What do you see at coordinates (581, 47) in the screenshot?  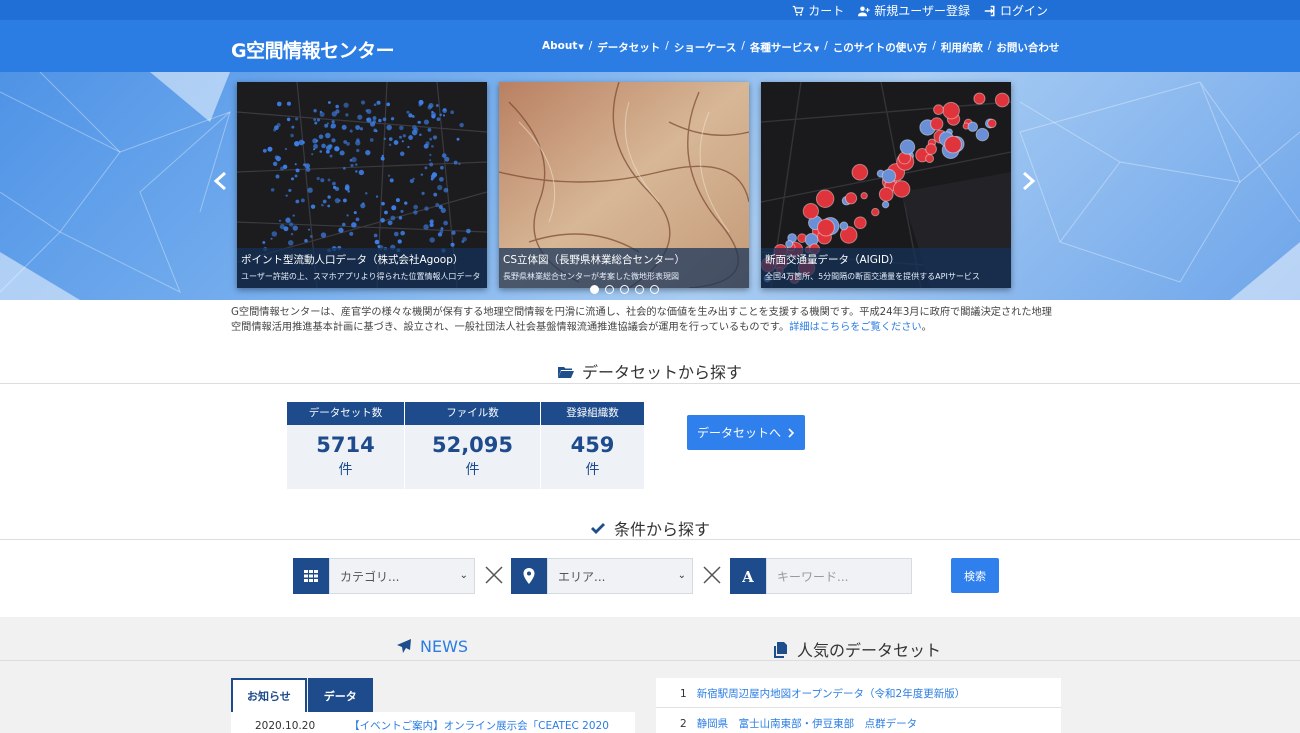 I see `caret-down-icon: ▼` at bounding box center [581, 47].